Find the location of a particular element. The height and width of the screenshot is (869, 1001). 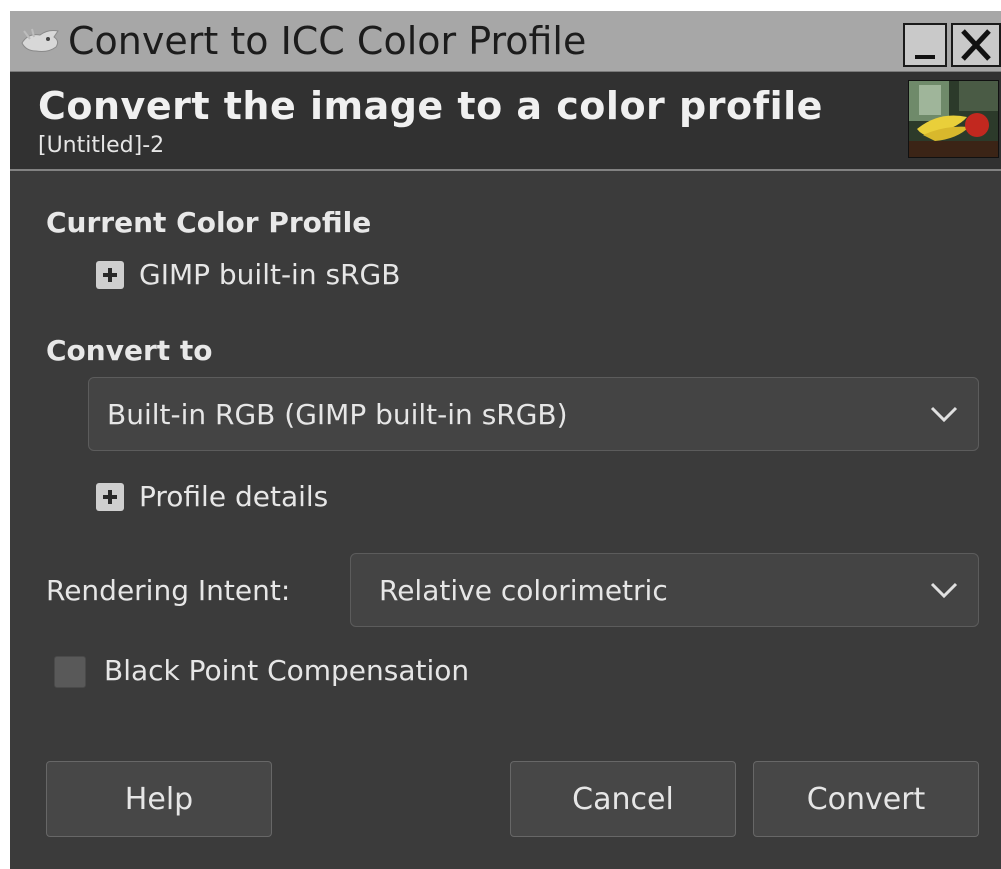

rendering-intent-label: Rendering Intent: is located at coordinates (168, 590).